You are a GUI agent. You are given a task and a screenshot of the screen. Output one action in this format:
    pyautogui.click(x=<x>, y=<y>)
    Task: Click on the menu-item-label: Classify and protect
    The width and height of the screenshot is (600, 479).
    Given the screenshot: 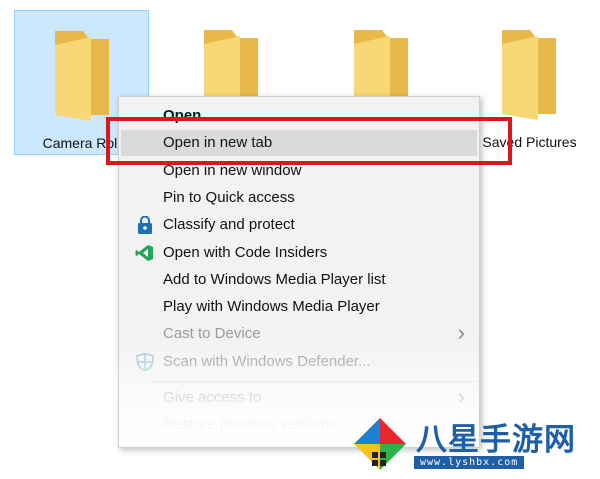 What is the action you would take?
    pyautogui.click(x=229, y=224)
    